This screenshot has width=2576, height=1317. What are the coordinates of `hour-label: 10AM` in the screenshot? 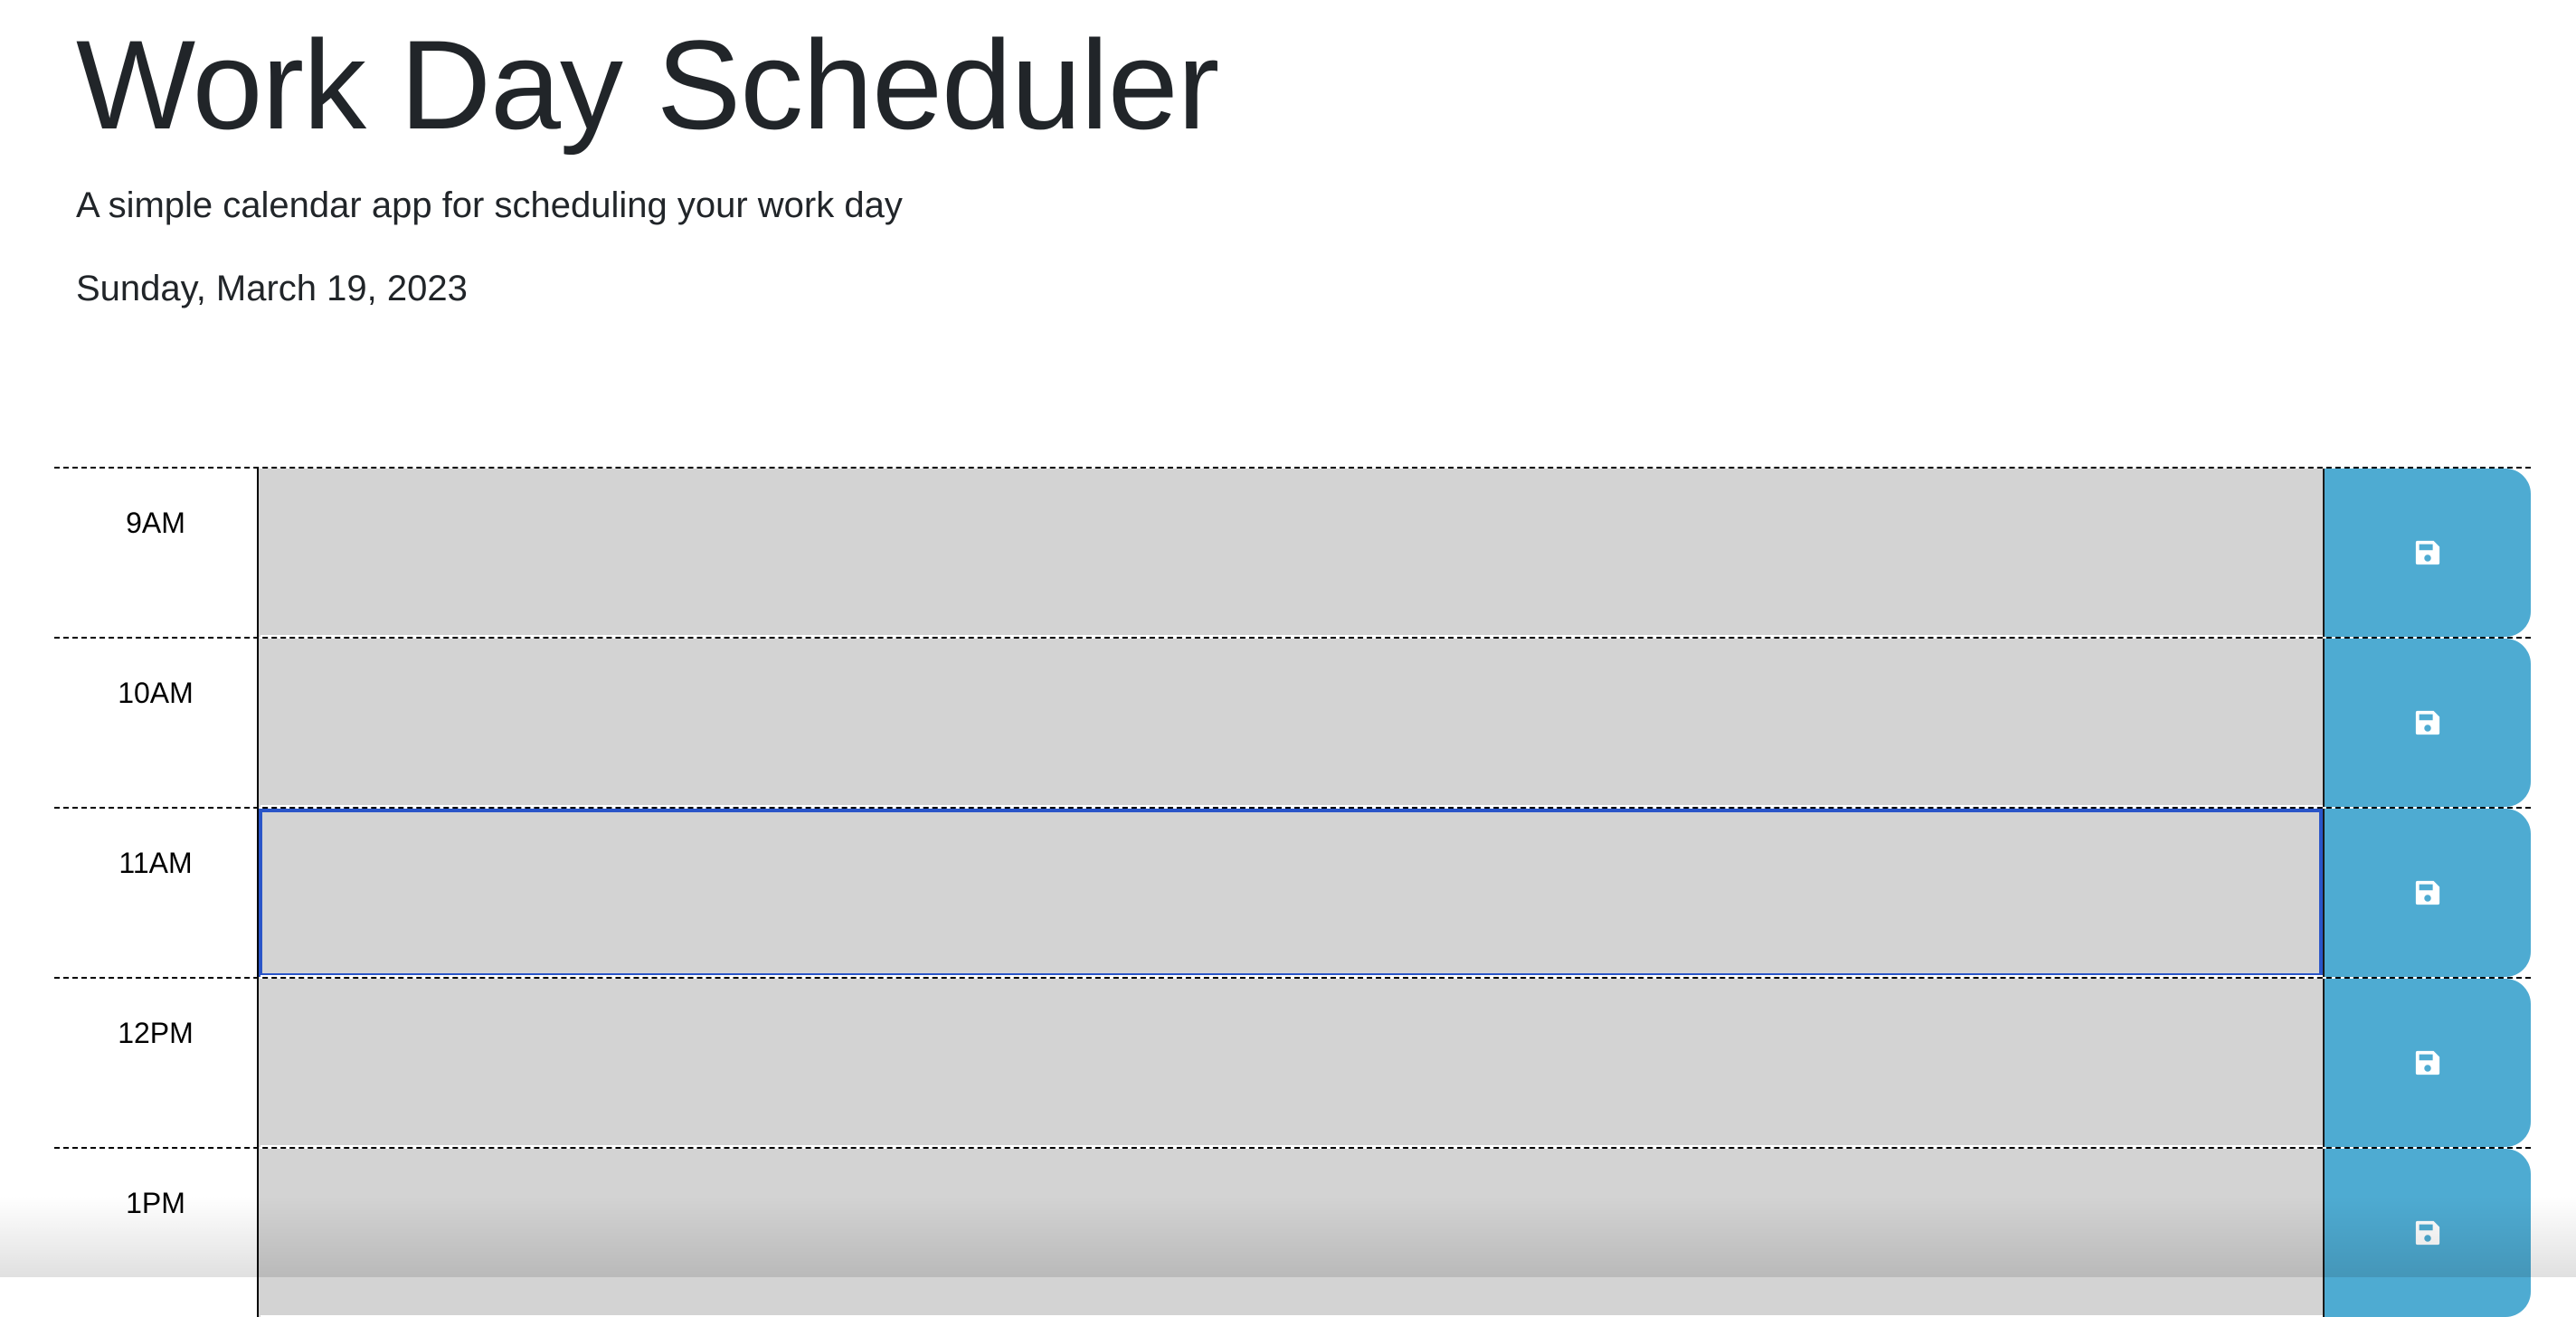 It's located at (156, 723).